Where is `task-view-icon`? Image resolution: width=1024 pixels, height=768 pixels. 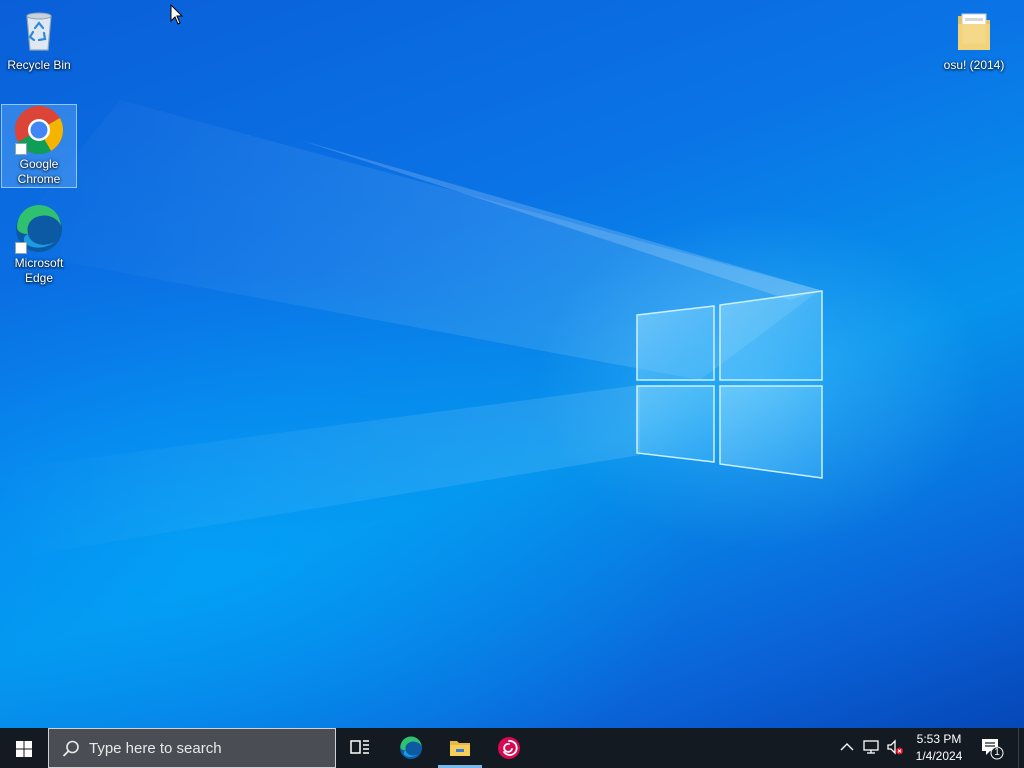 task-view-icon is located at coordinates (359, 747).